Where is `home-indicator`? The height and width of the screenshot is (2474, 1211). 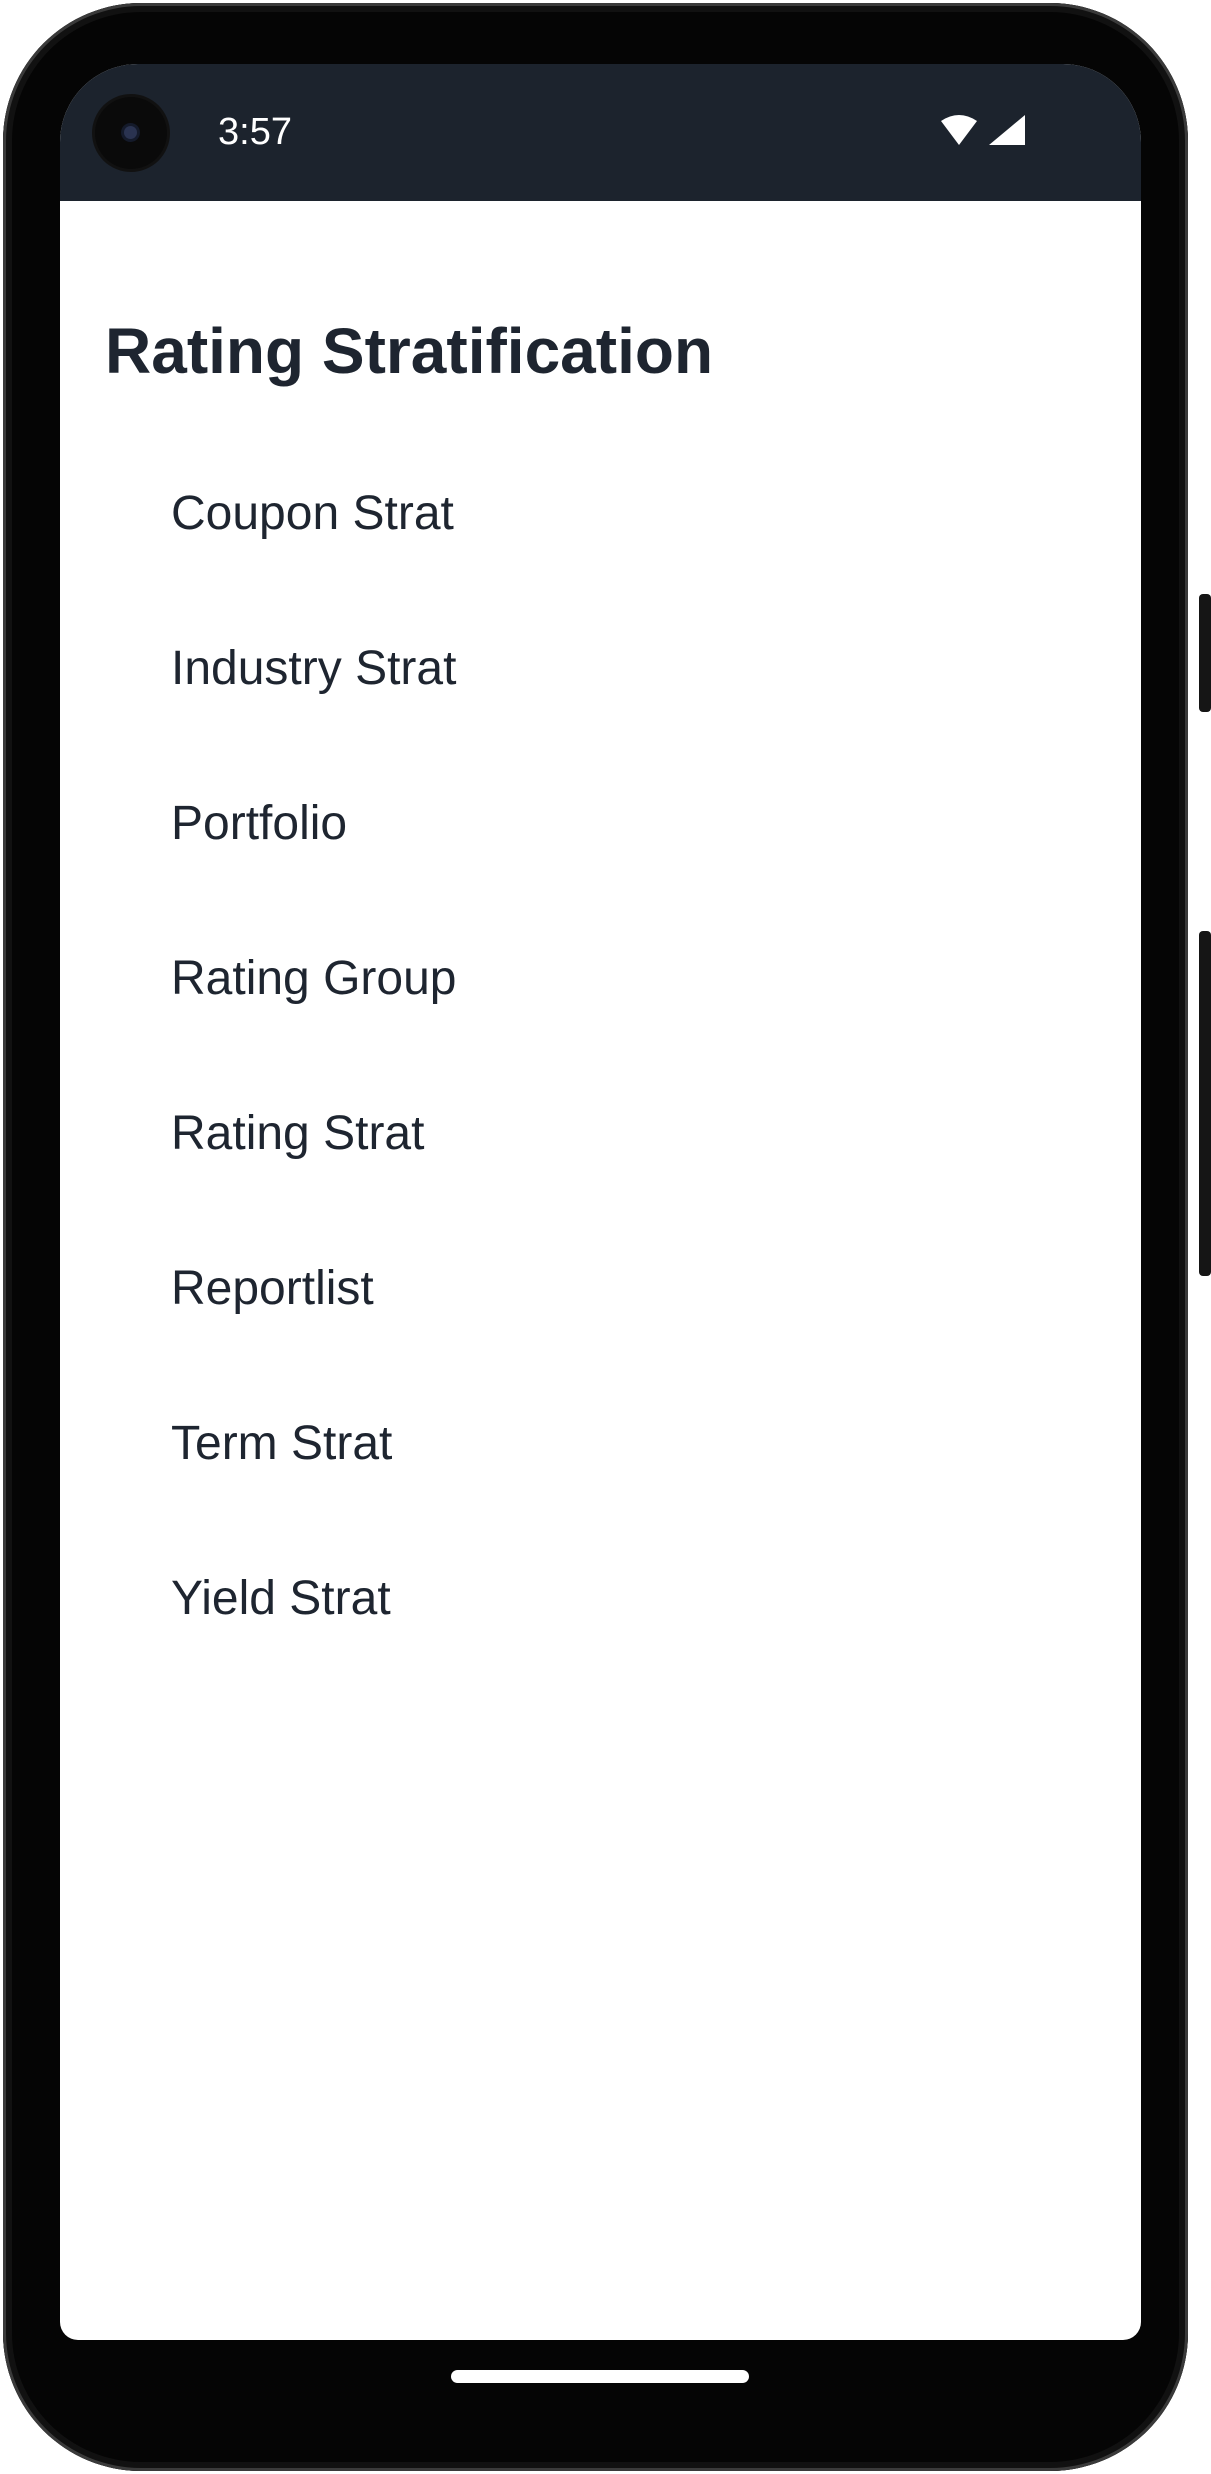 home-indicator is located at coordinates (600, 2376).